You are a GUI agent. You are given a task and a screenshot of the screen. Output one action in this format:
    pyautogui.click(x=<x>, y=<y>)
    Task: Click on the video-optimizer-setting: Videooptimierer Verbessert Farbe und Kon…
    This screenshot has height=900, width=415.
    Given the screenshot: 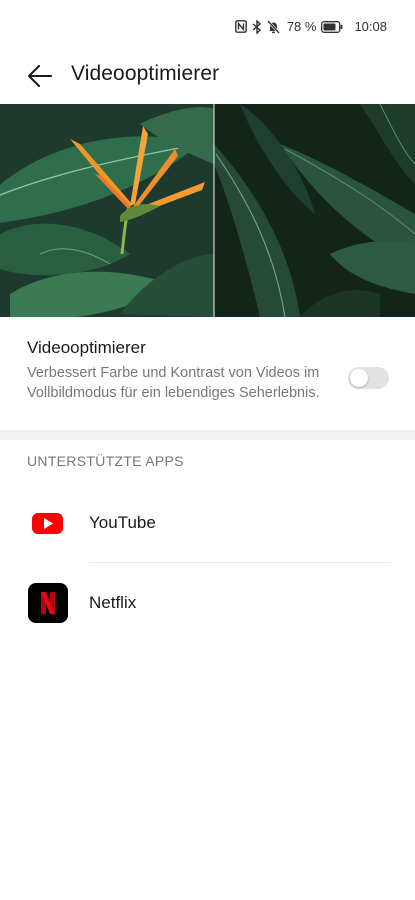 What is the action you would take?
    pyautogui.click(x=207, y=380)
    